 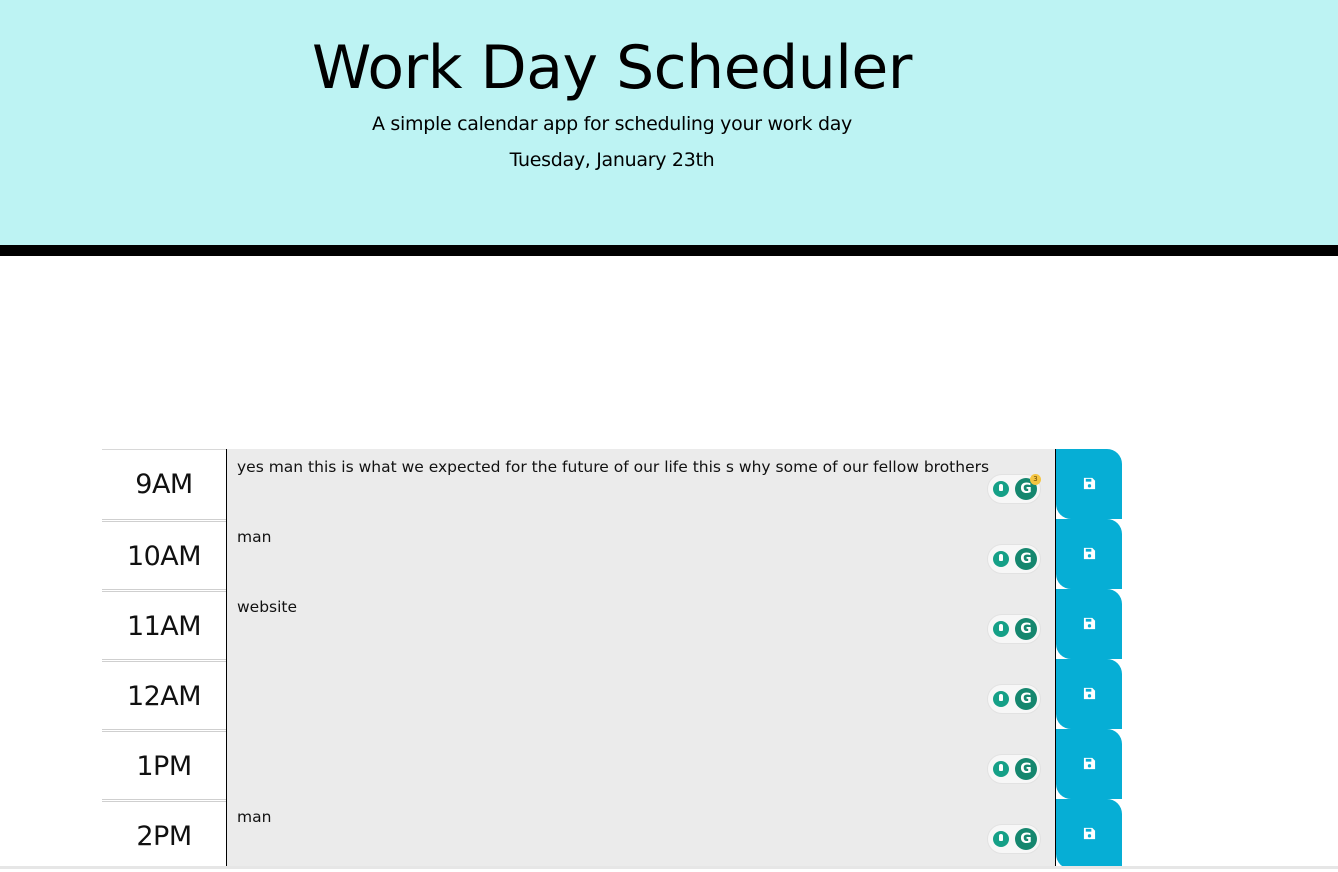 I want to click on current-day: Tuesday, January 23th, so click(x=612, y=160).